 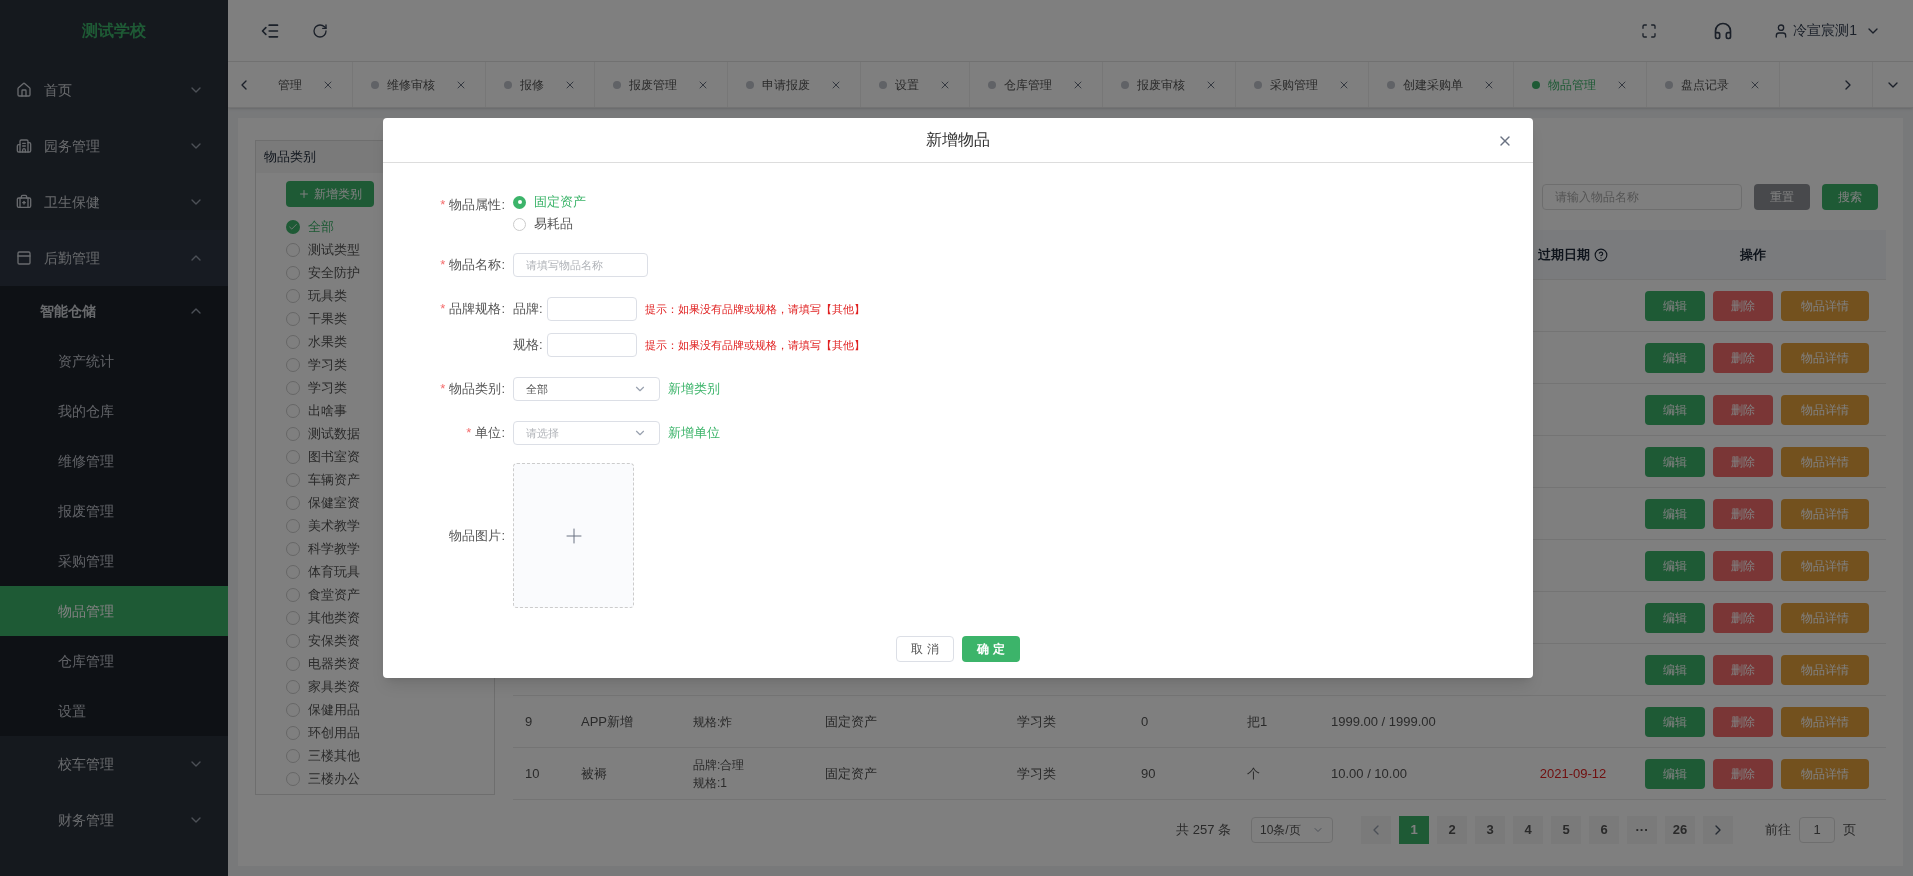 What do you see at coordinates (958, 140) in the screenshot?
I see `dialog-title: 新增物品` at bounding box center [958, 140].